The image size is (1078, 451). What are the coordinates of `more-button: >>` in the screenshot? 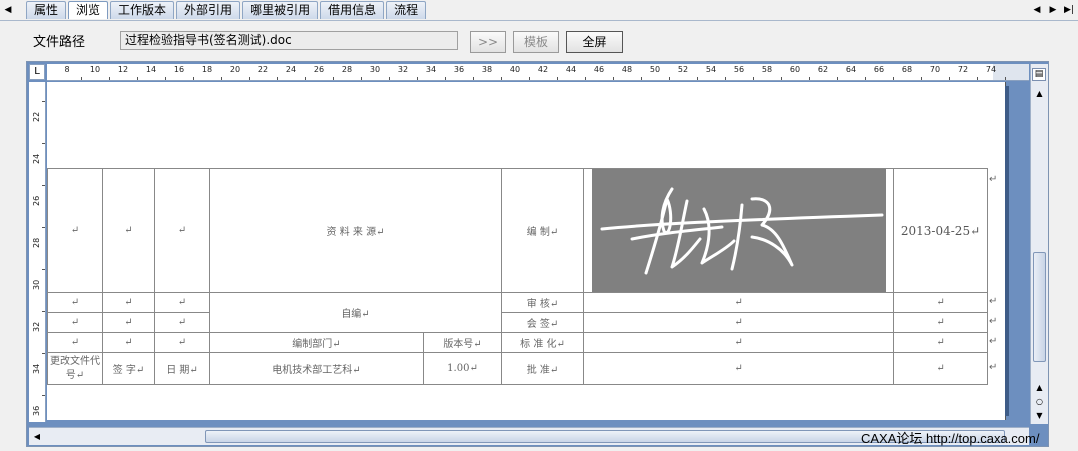 It's located at (488, 42).